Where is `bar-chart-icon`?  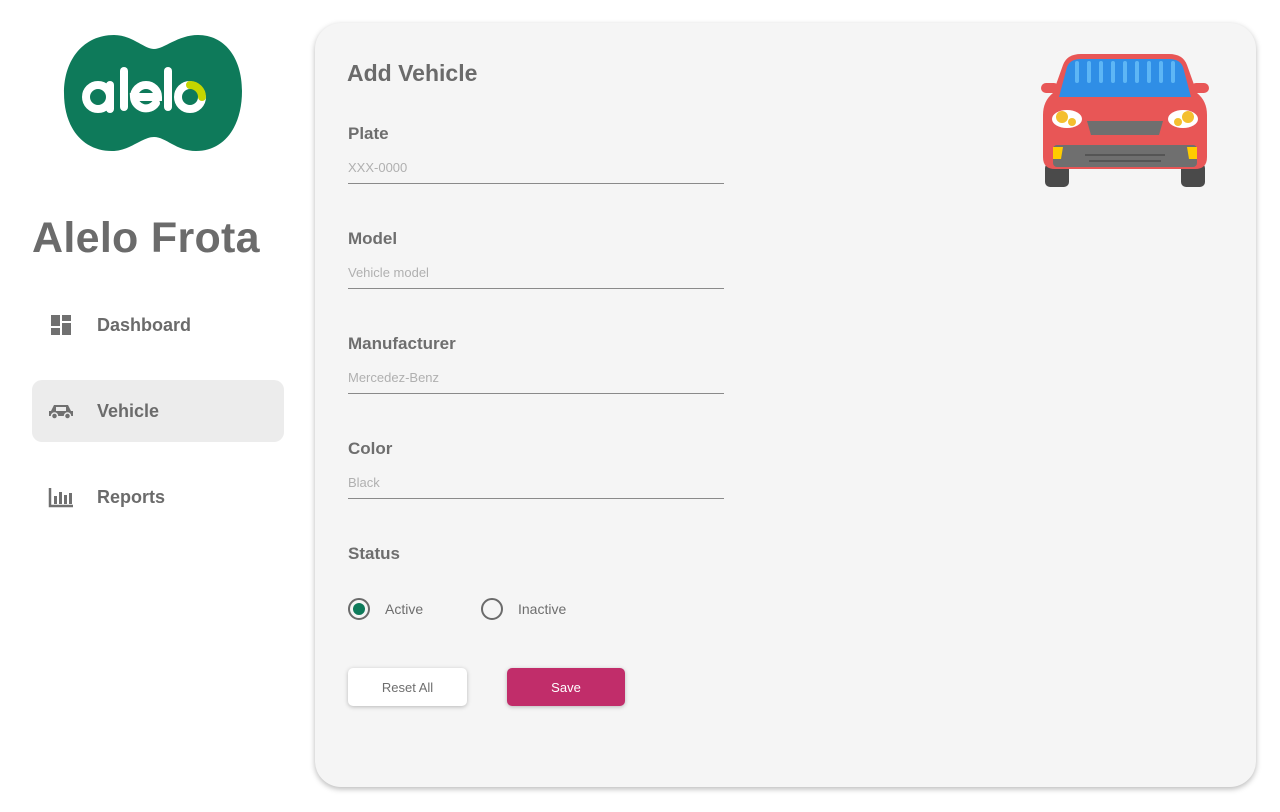
bar-chart-icon is located at coordinates (61, 497).